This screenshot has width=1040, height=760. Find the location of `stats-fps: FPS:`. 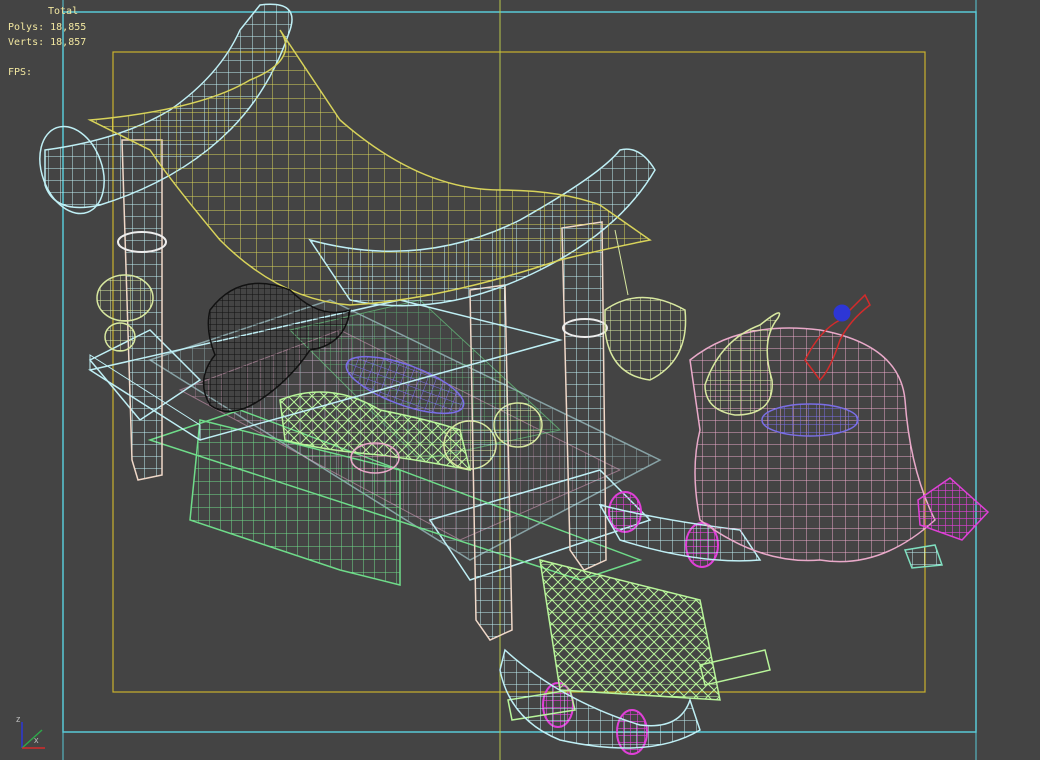

stats-fps: FPS: is located at coordinates (20, 72).